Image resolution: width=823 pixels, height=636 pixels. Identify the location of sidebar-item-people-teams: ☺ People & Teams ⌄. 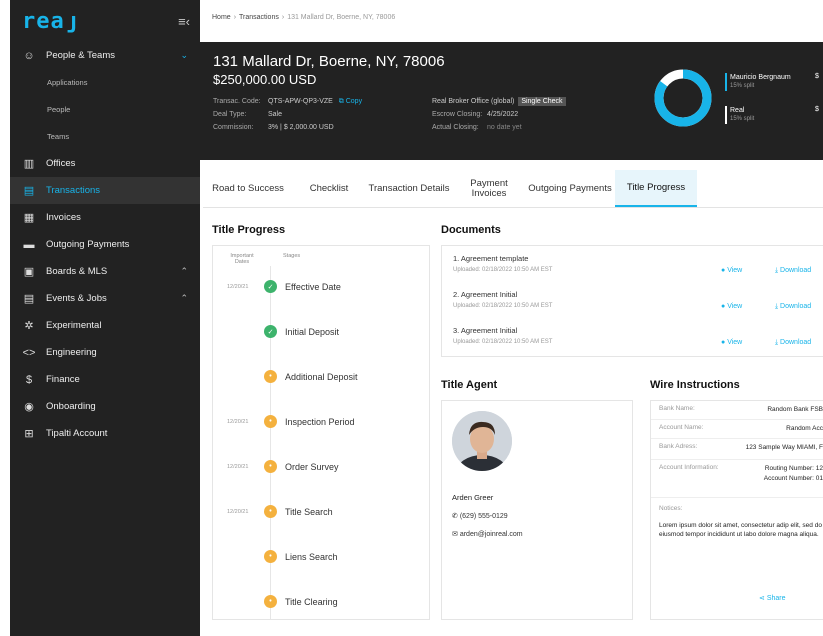
(105, 55).